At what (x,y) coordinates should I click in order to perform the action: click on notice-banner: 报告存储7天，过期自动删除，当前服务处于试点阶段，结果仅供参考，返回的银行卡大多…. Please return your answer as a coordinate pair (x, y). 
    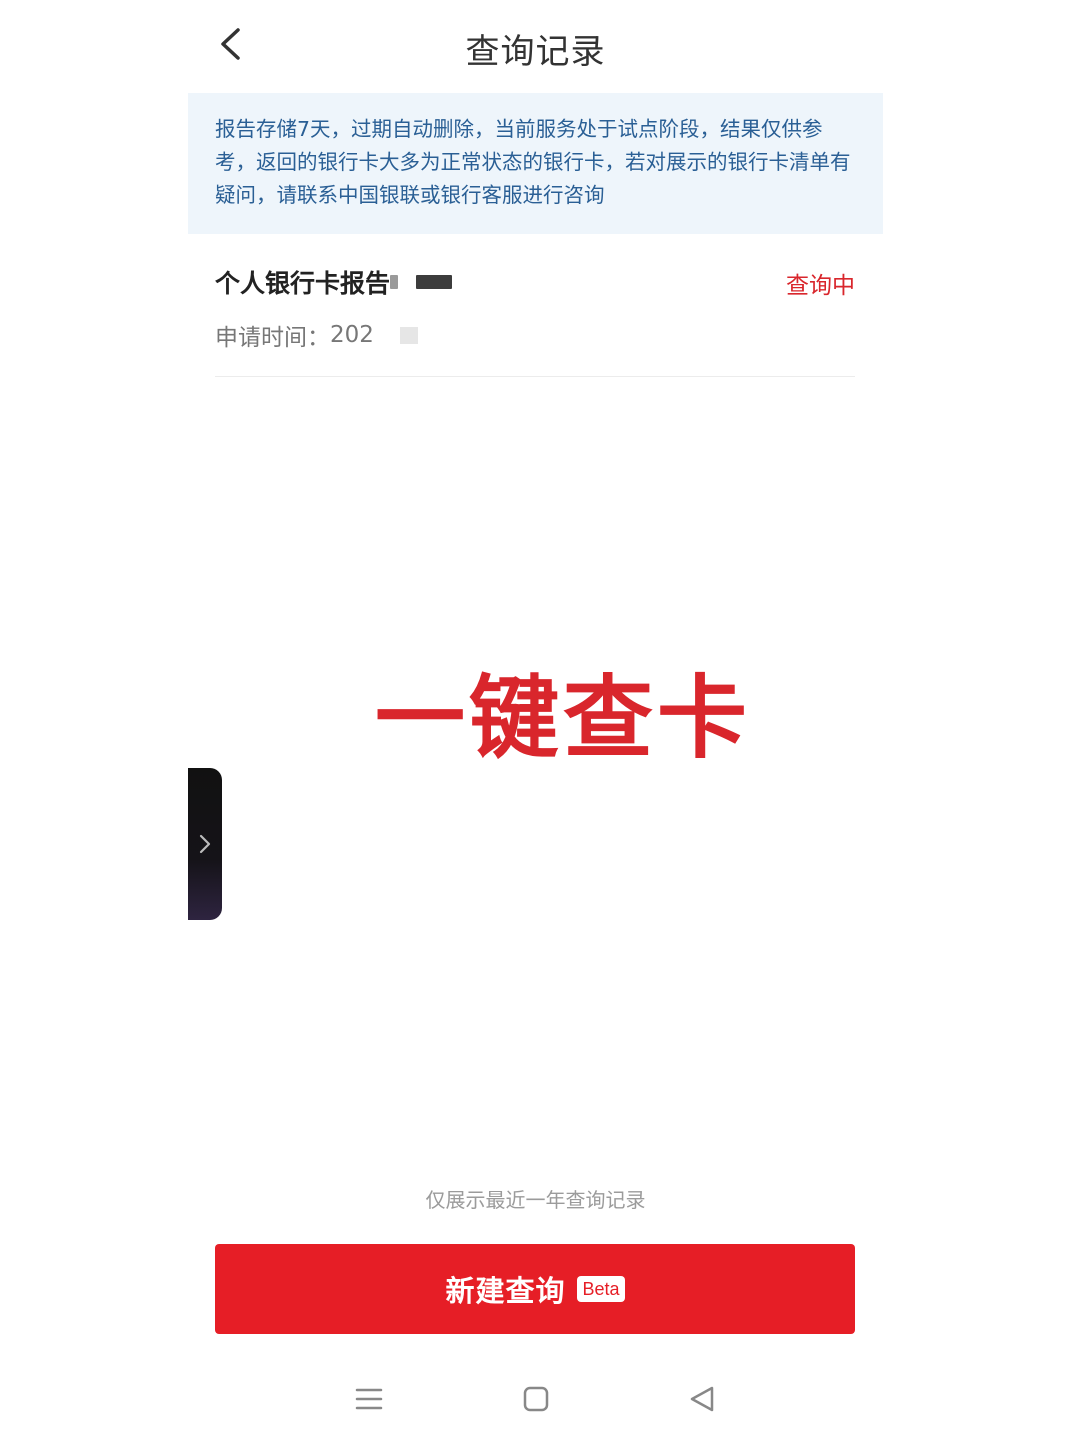
    Looking at the image, I should click on (535, 163).